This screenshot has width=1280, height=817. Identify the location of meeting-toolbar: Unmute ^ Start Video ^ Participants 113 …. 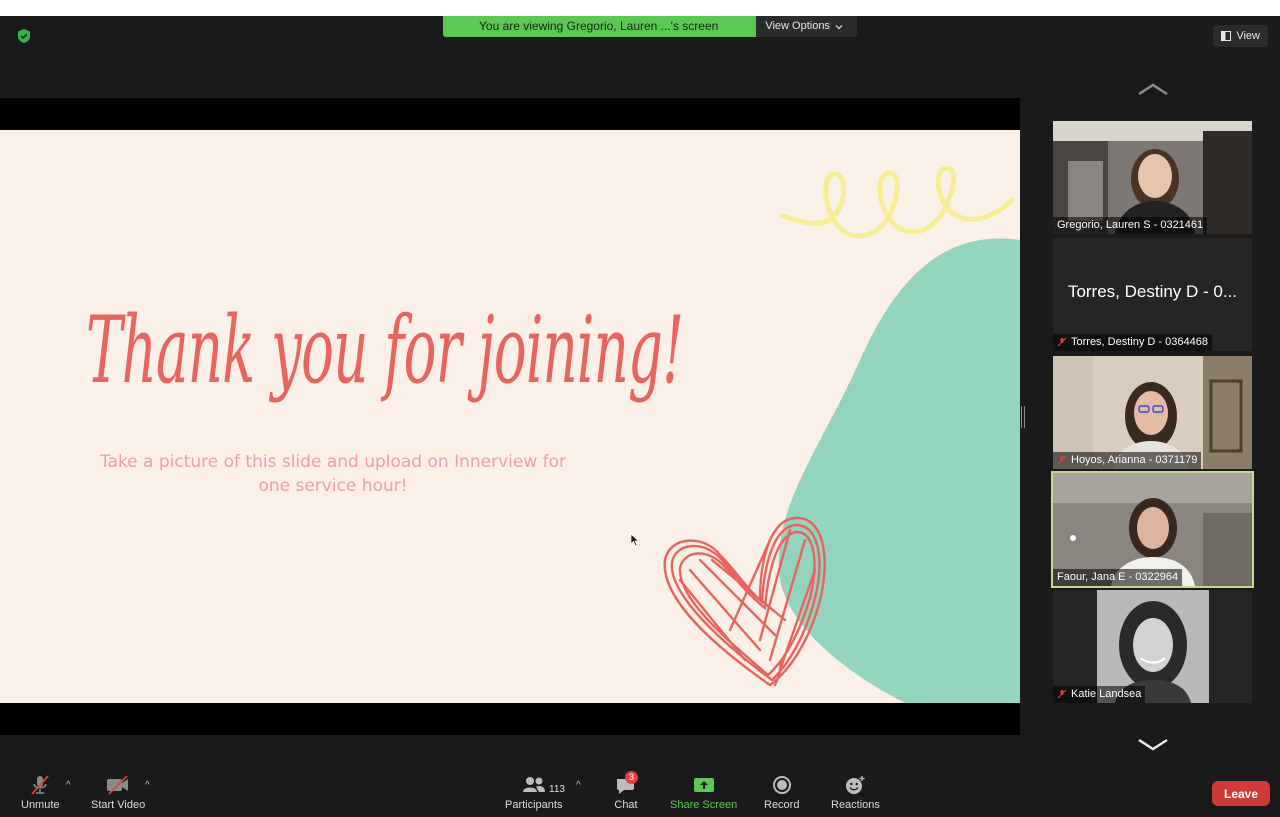
(640, 793).